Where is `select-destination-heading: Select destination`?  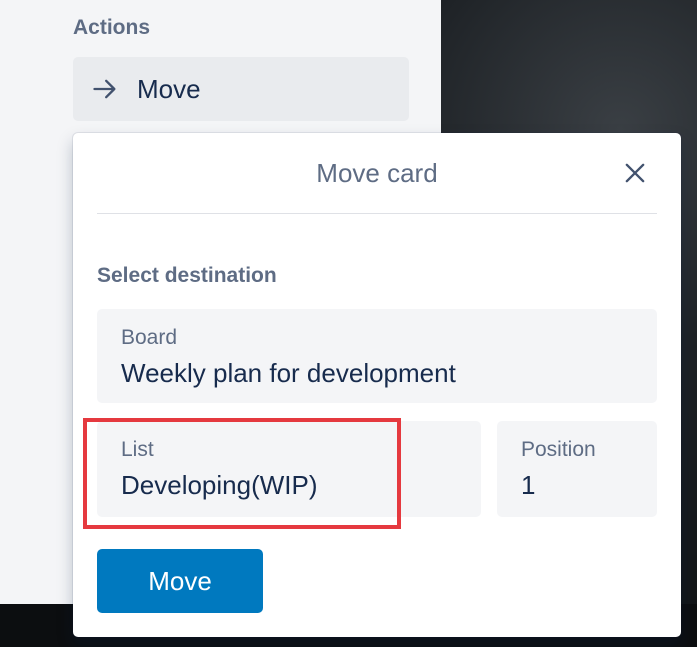
select-destination-heading: Select destination is located at coordinates (187, 275).